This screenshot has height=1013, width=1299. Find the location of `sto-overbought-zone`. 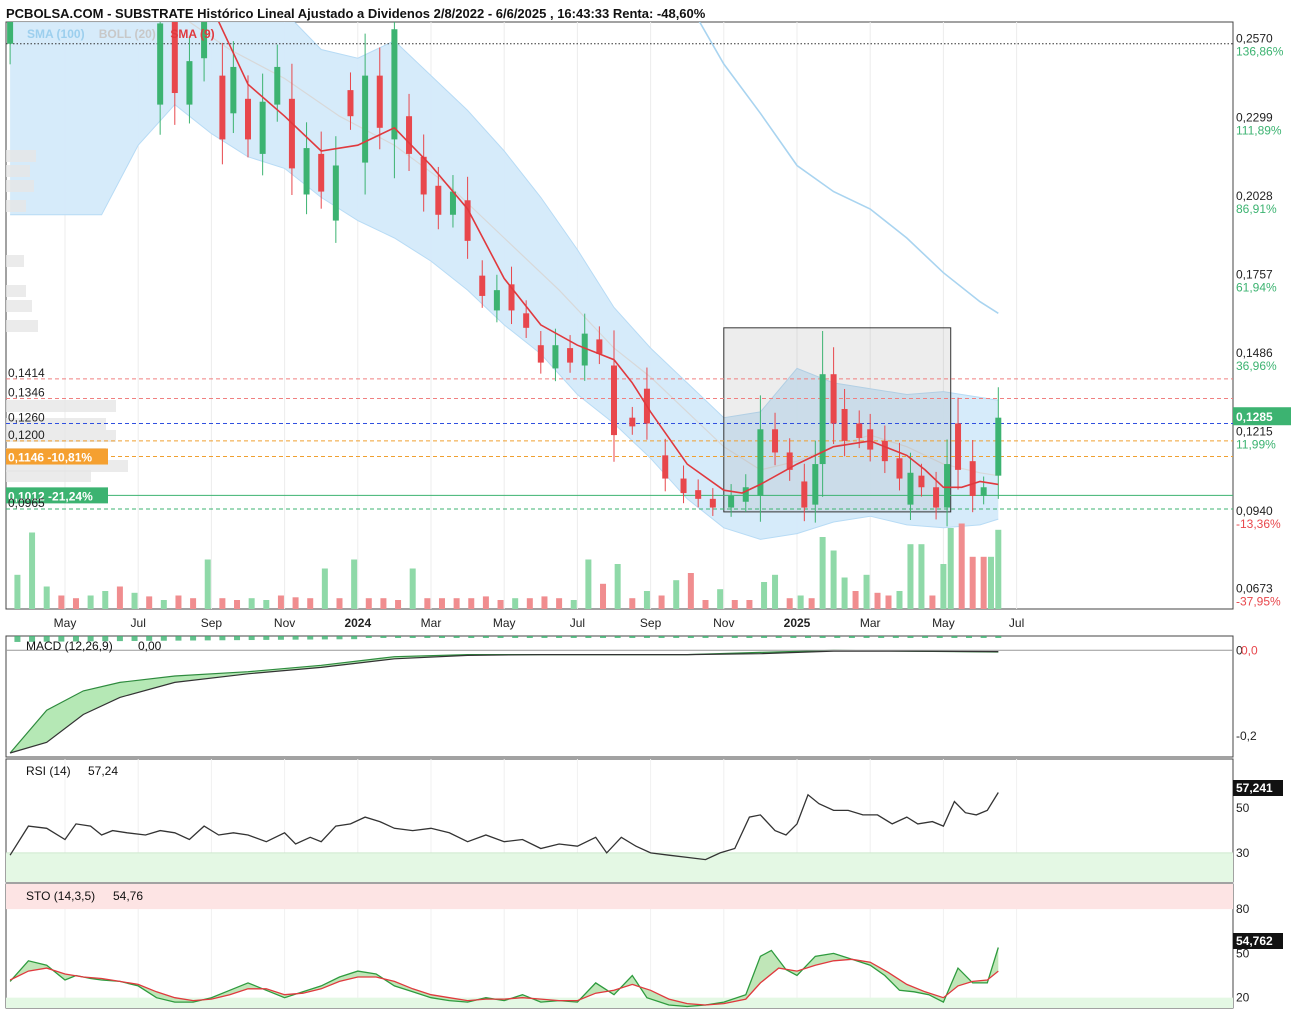

sto-overbought-zone is located at coordinates (619, 897).